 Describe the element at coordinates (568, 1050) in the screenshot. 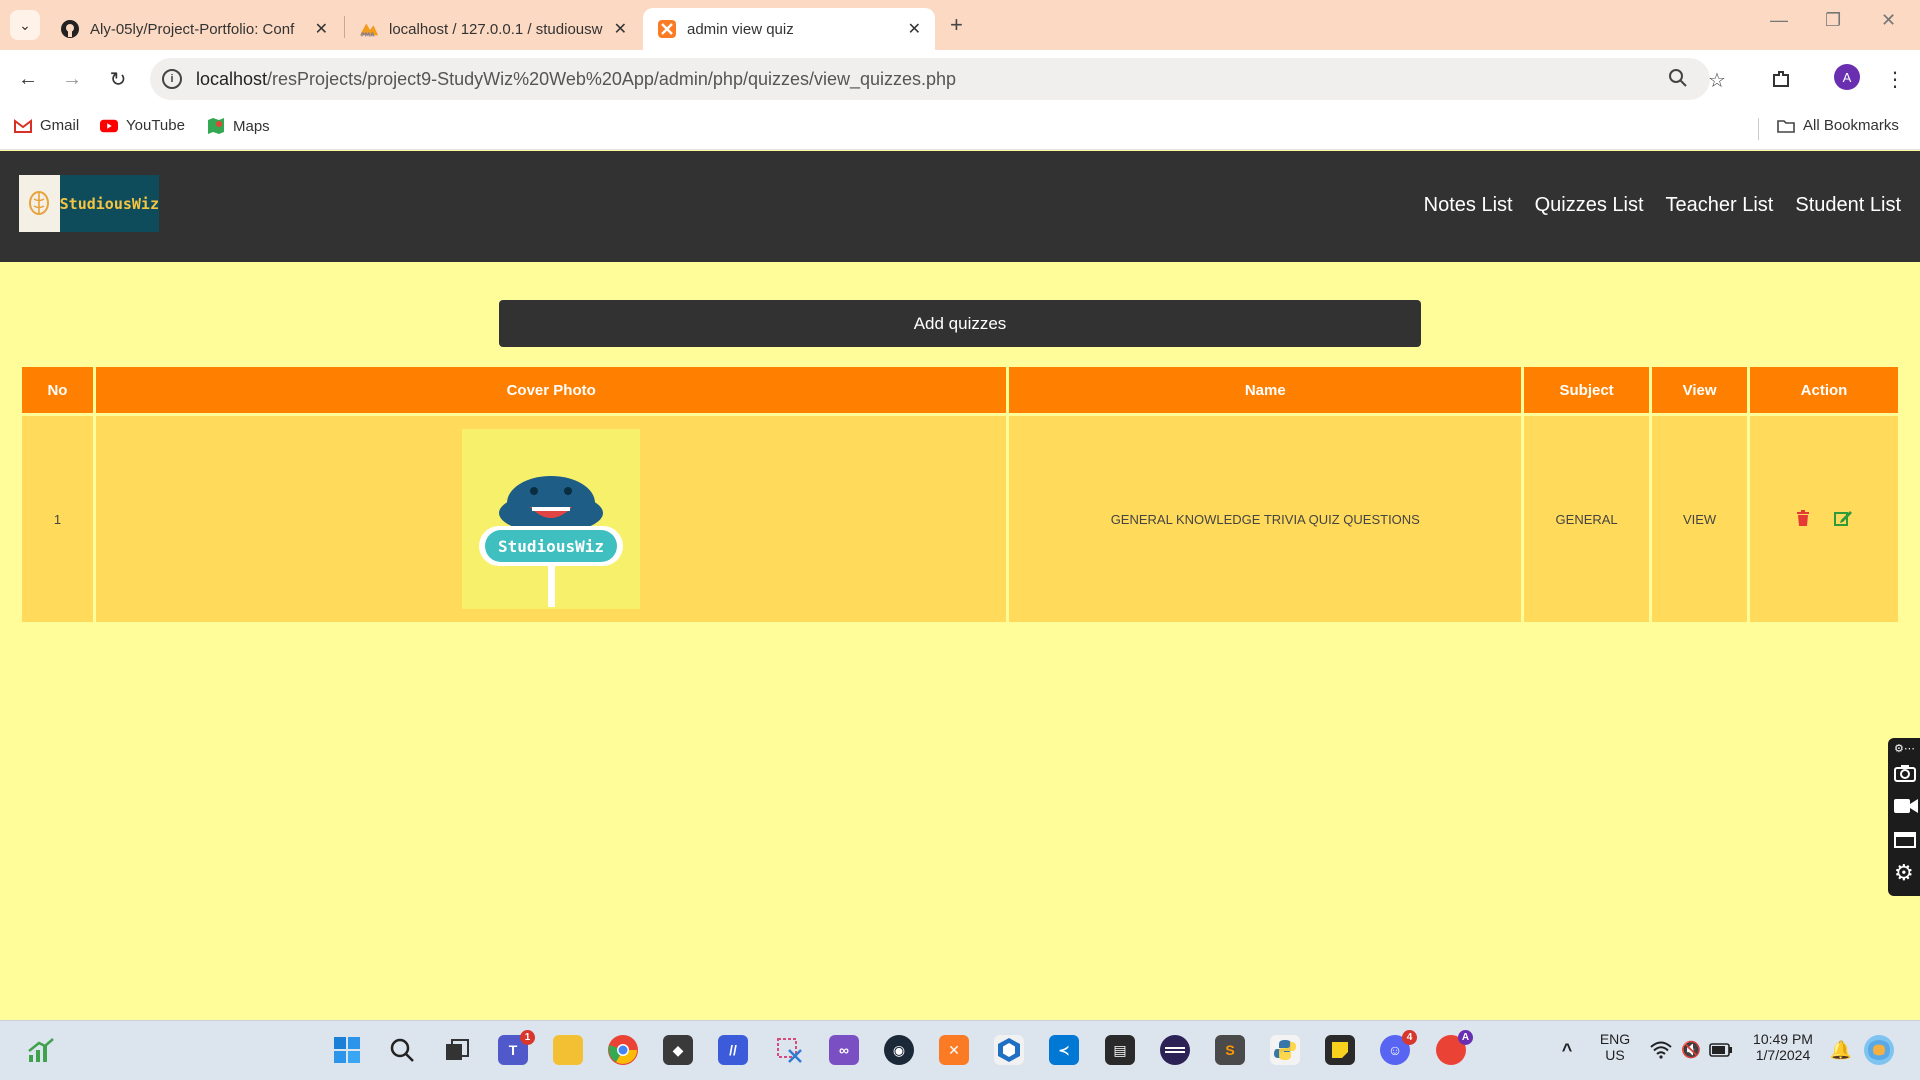

I see `file-explorer-icon` at that location.